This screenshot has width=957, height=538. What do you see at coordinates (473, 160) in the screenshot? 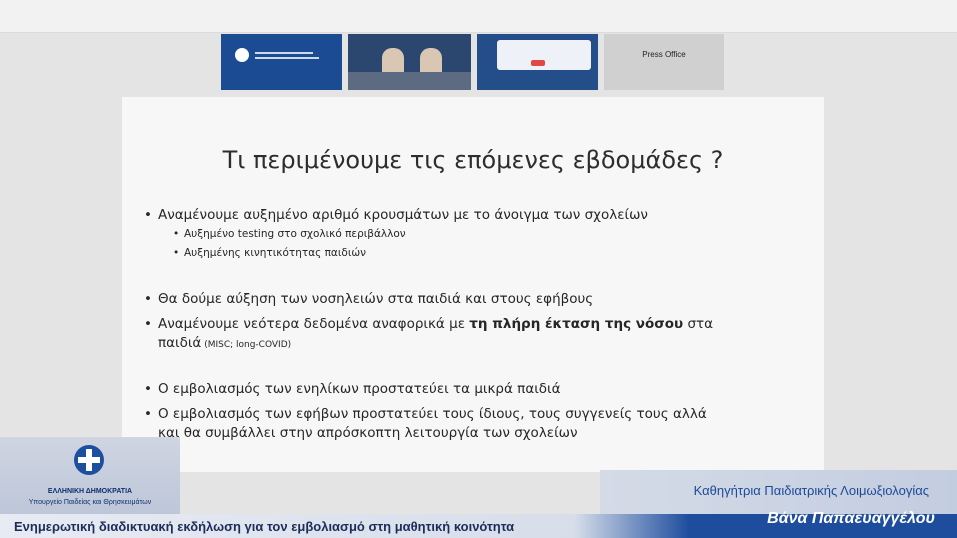
I see `slide-title: Τι περιμένουμε τις επόμενες εβδομάδες ?` at bounding box center [473, 160].